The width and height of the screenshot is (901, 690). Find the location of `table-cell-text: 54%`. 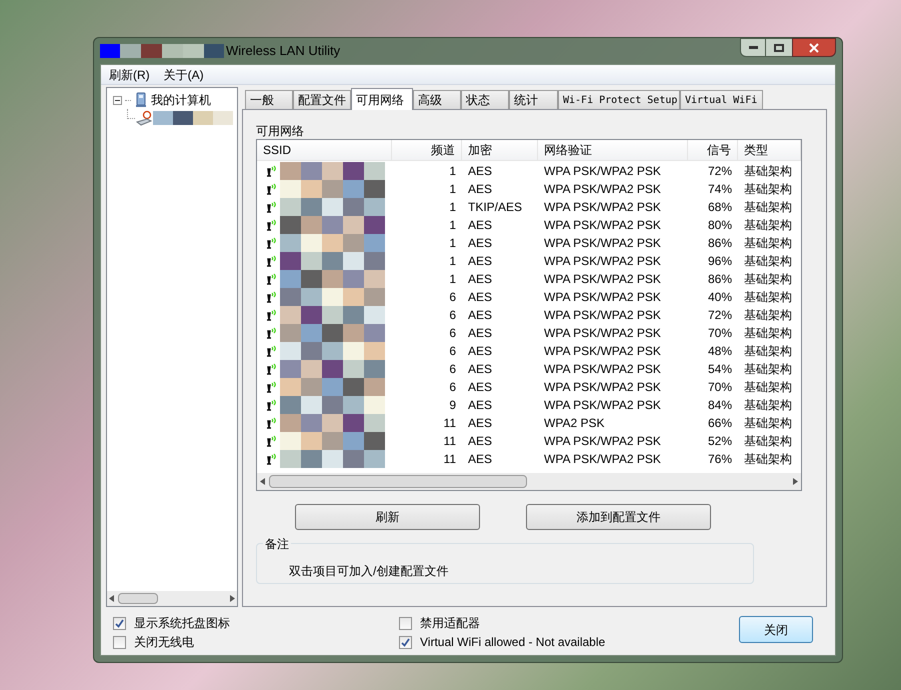

table-cell-text: 54% is located at coordinates (719, 369).